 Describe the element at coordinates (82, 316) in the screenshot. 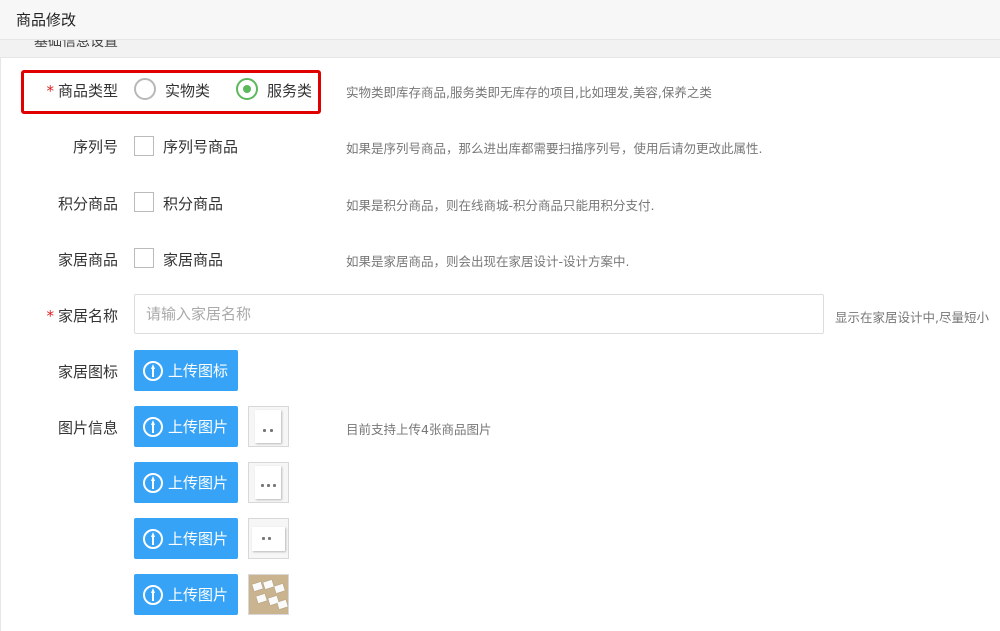

I see `home-name-label: * 家居名称` at that location.